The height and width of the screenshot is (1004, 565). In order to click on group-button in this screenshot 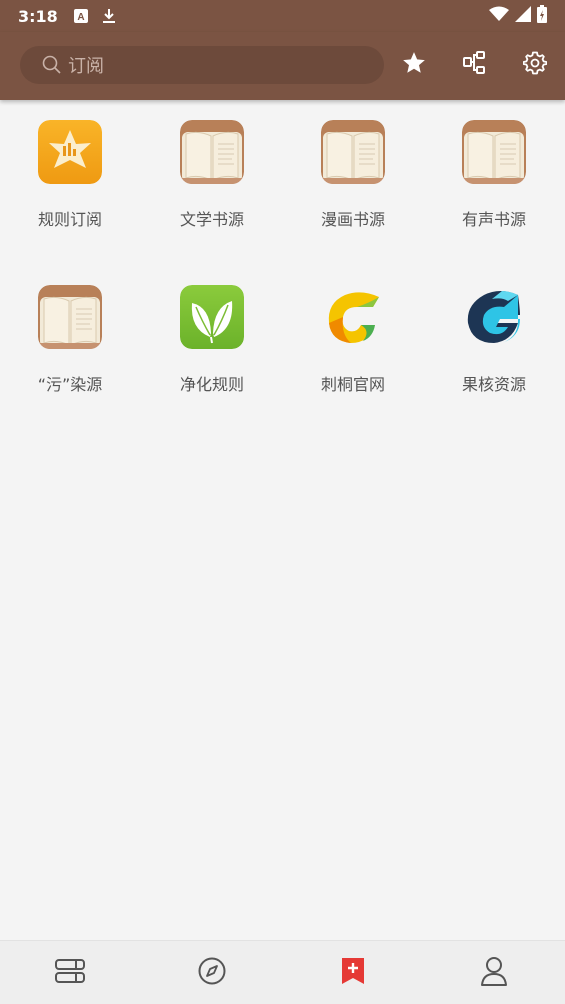, I will do `click(474, 65)`.